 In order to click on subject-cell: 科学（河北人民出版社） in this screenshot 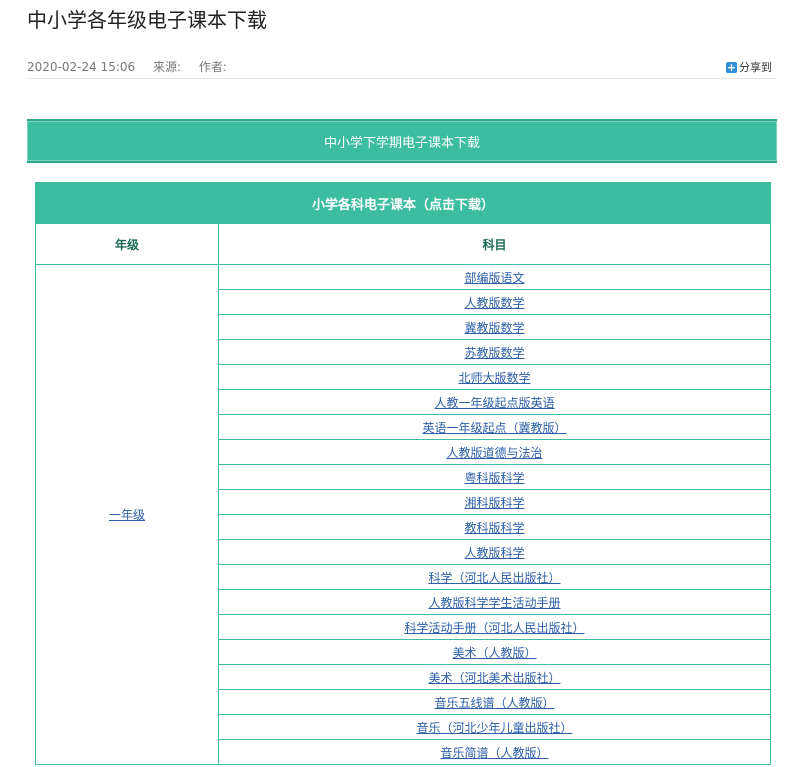, I will do `click(494, 577)`.